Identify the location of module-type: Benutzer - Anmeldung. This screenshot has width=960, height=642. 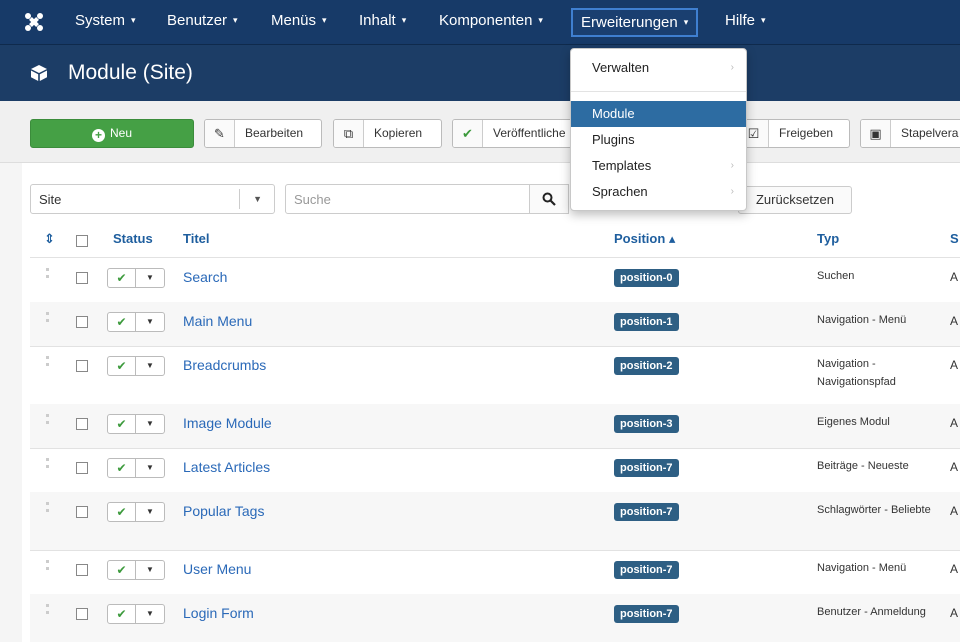
(871, 612).